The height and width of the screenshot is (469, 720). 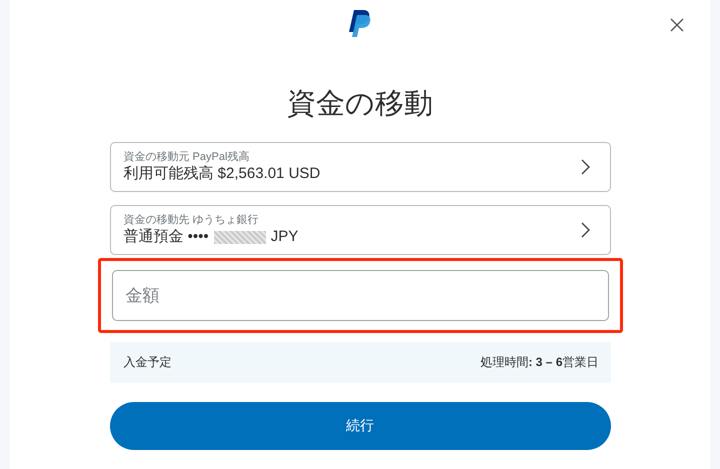 I want to click on account-selector: 資金の移動先 ゆうちょ銀行 普通預金 •••• JPY, so click(x=360, y=230).